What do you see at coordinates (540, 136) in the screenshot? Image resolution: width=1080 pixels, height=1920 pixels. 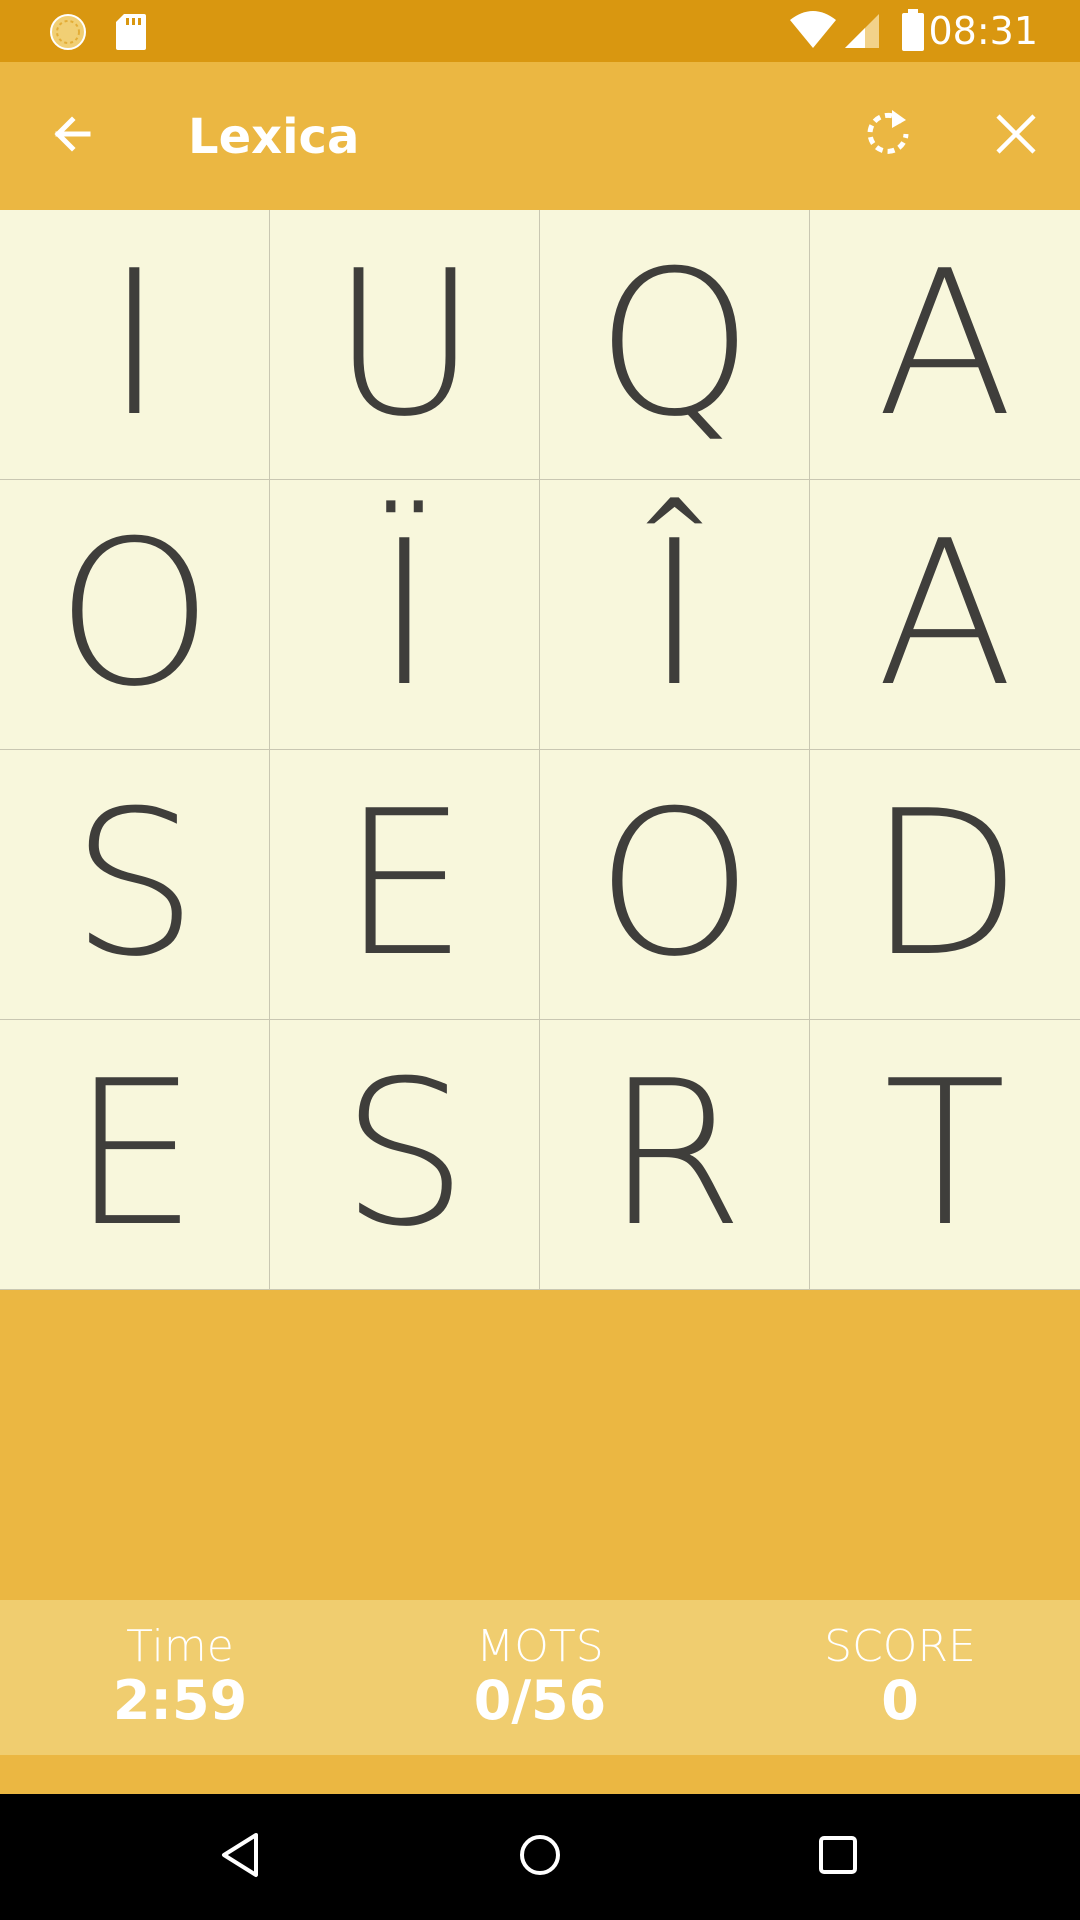 I see `app-bar: Lexica` at bounding box center [540, 136].